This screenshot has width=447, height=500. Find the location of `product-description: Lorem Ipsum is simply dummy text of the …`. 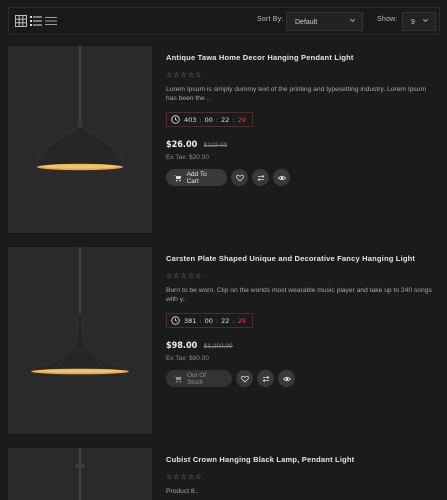

product-description: Lorem Ipsum is simply dummy text of the … is located at coordinates (296, 94).